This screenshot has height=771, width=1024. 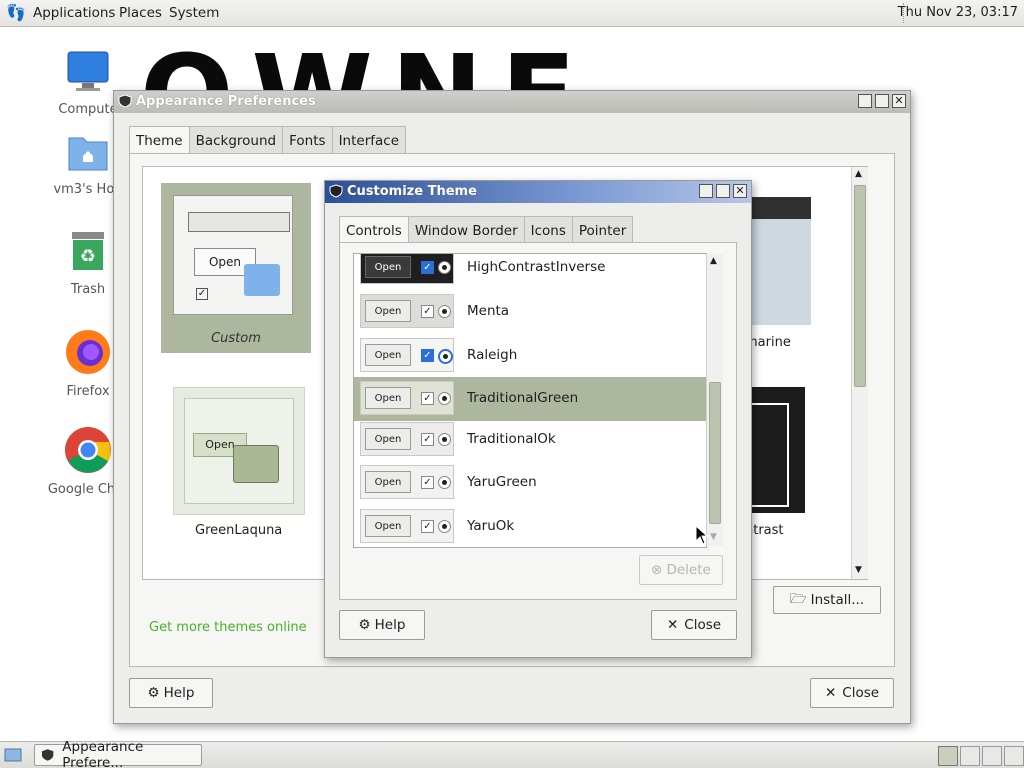 I want to click on preview-titlebar, so click(x=239, y=222).